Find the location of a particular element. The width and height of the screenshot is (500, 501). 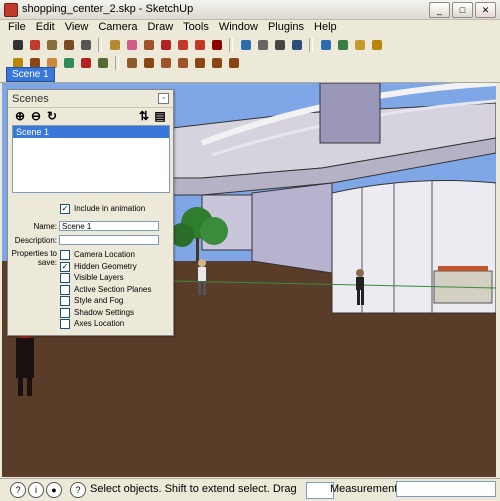

property-label: Visible Layers is located at coordinates (99, 278).